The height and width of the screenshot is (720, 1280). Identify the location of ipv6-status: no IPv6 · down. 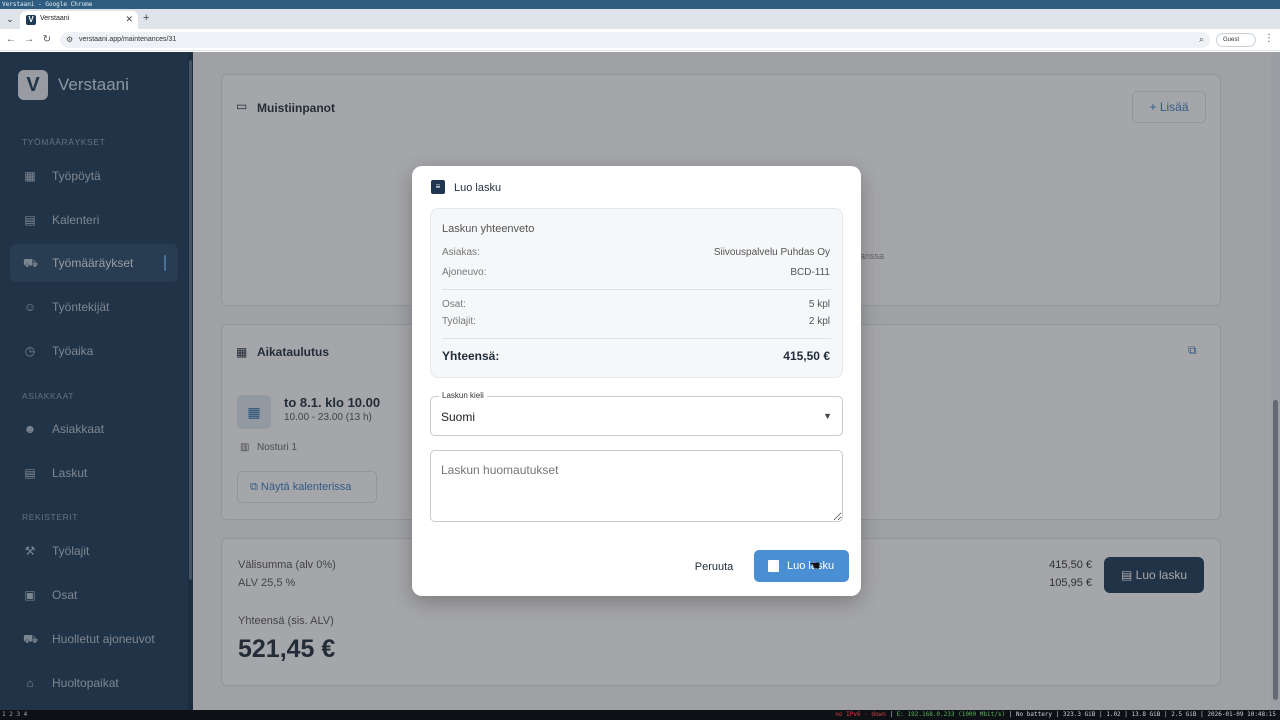
(860, 714).